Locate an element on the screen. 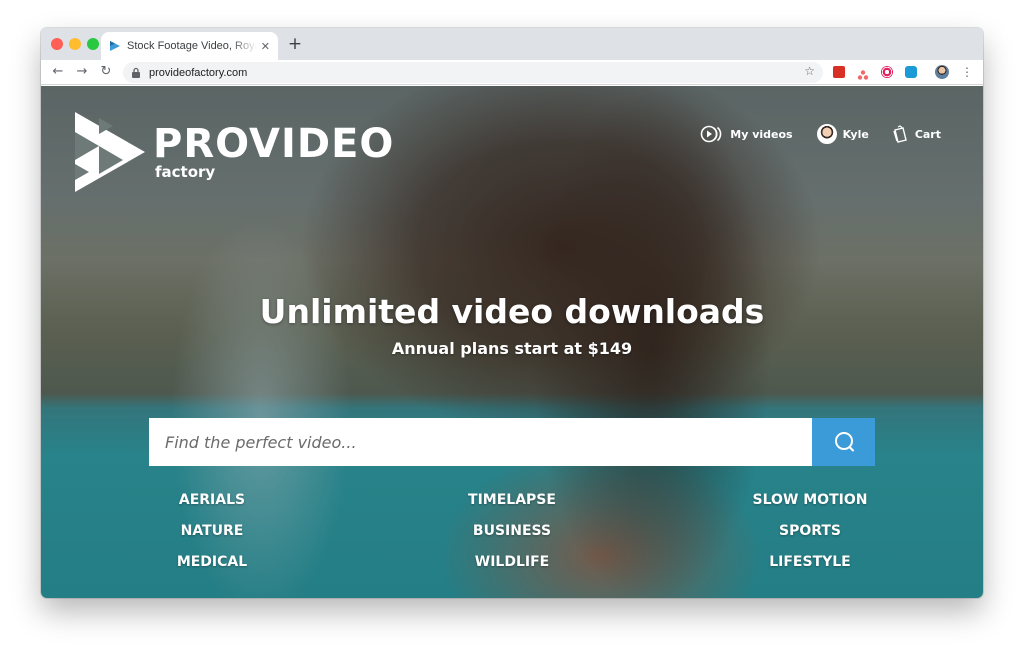 The width and height of the screenshot is (1024, 653). user-account-link: Kyle is located at coordinates (842, 134).